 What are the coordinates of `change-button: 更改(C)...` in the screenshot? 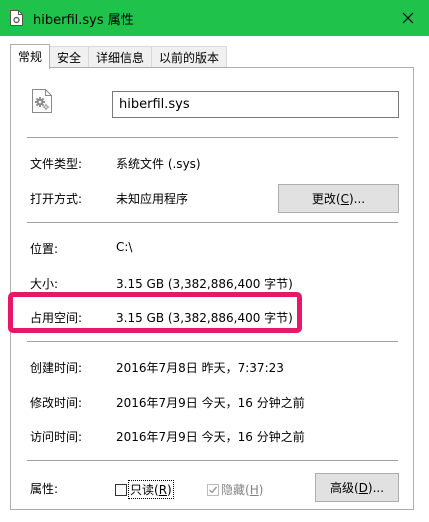 It's located at (338, 198).